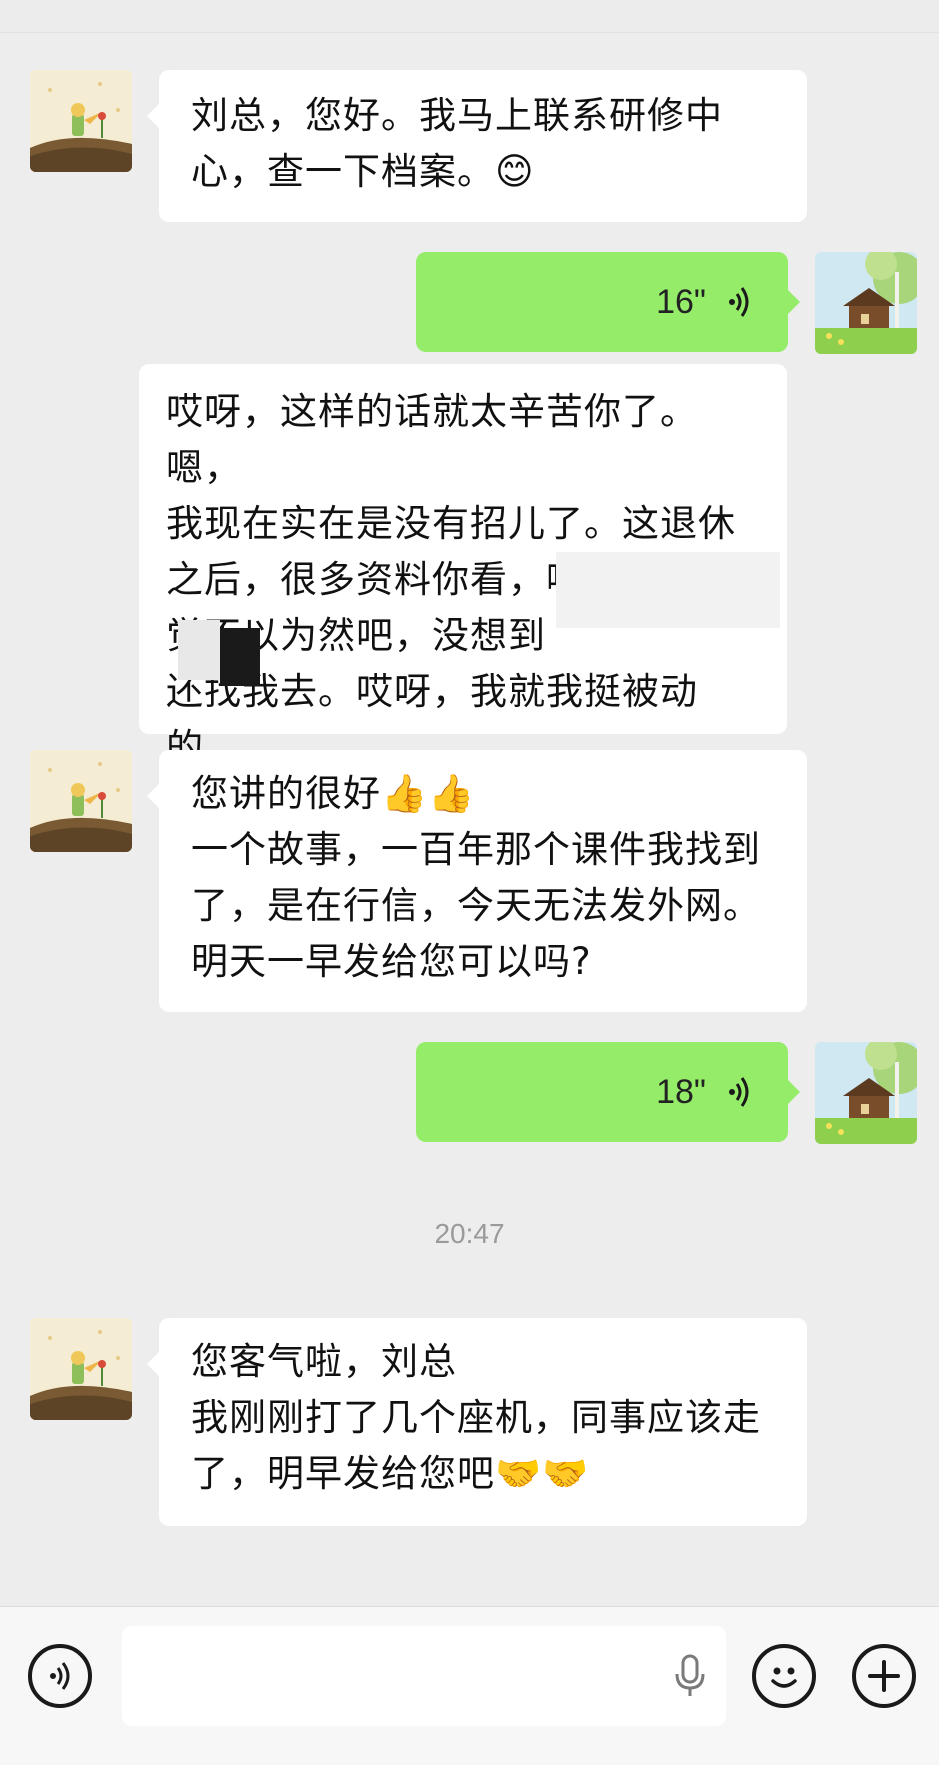 Image resolution: width=939 pixels, height=1765 pixels. Describe the element at coordinates (690, 1676) in the screenshot. I see `microphone-icon` at that location.